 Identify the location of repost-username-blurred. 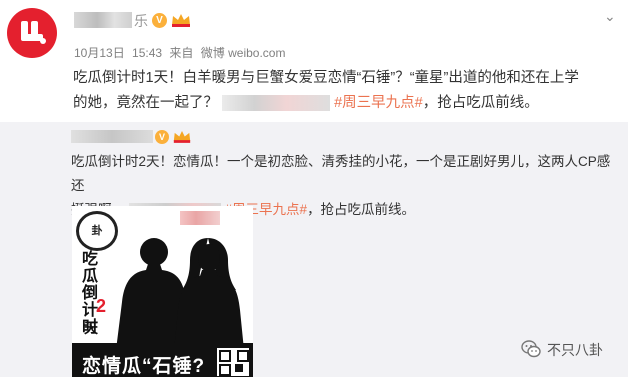
(112, 136).